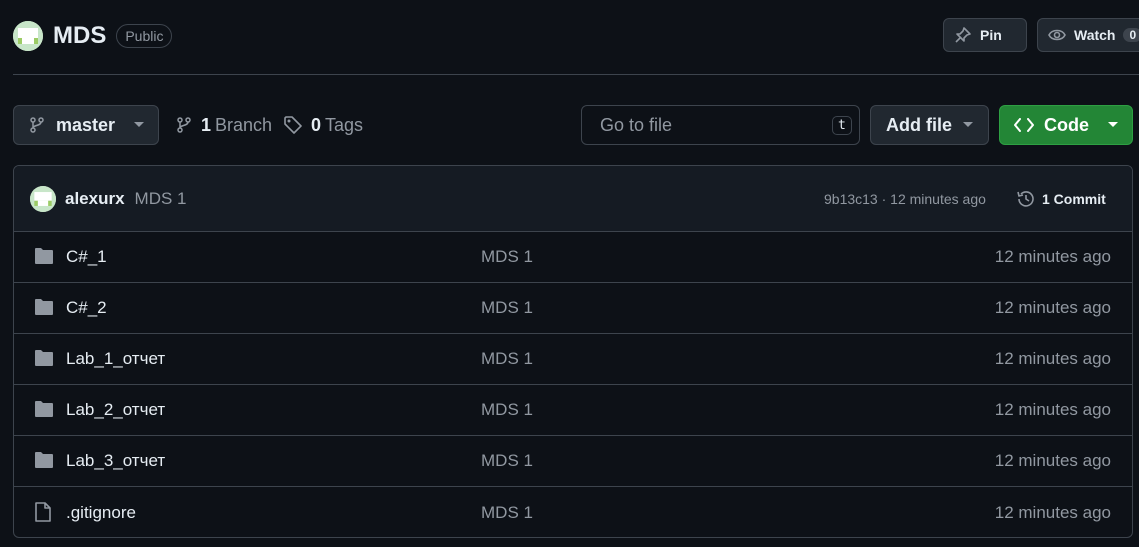 Image resolution: width=1139 pixels, height=547 pixels. What do you see at coordinates (161, 199) in the screenshot?
I see `commit-message: MDS 1` at bounding box center [161, 199].